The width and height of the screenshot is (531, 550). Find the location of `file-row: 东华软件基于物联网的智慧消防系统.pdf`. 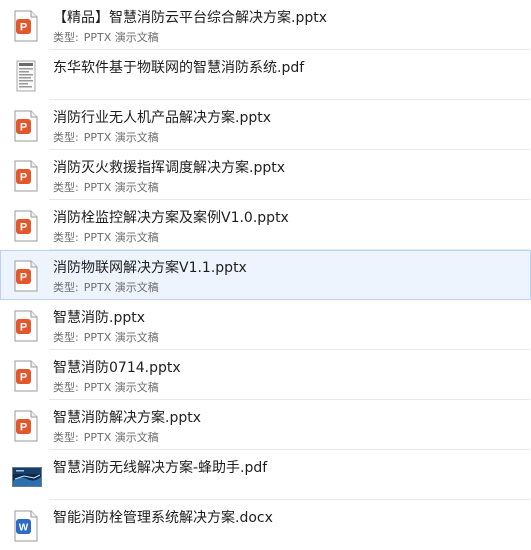

file-row: 东华软件基于物联网的智慧消防系统.pdf is located at coordinates (265, 75).